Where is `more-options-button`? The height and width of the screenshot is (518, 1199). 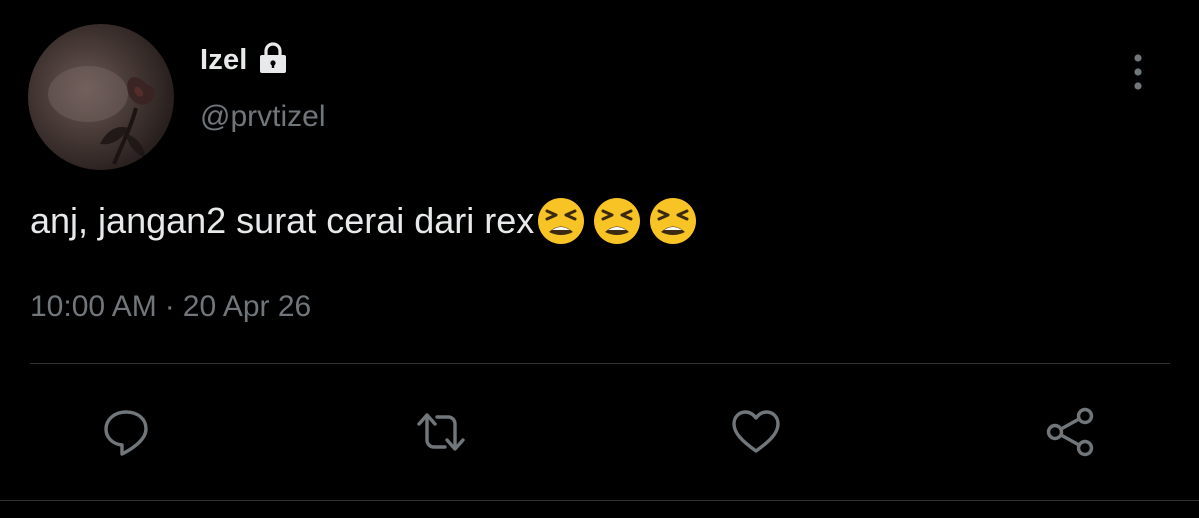 more-options-button is located at coordinates (1138, 71).